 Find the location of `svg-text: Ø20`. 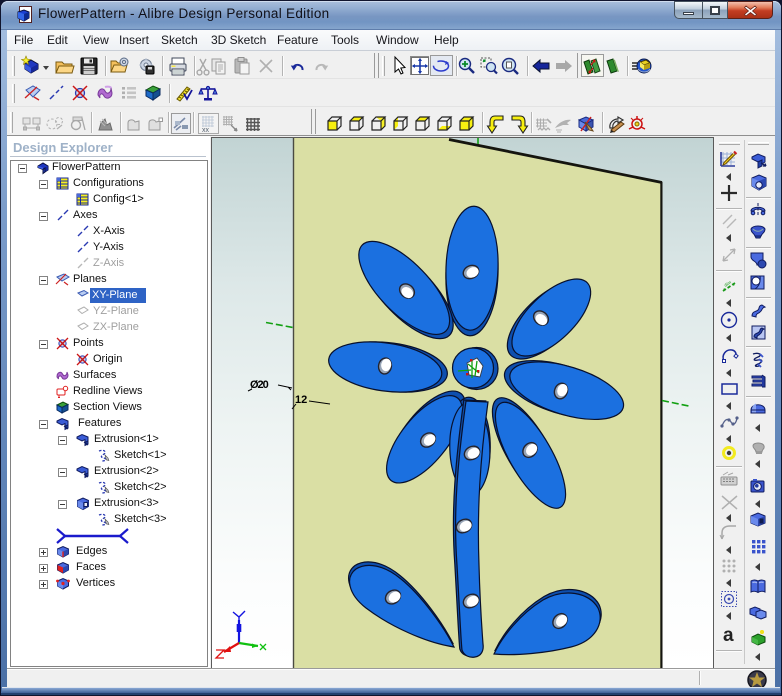

svg-text: Ø20 is located at coordinates (259, 385).